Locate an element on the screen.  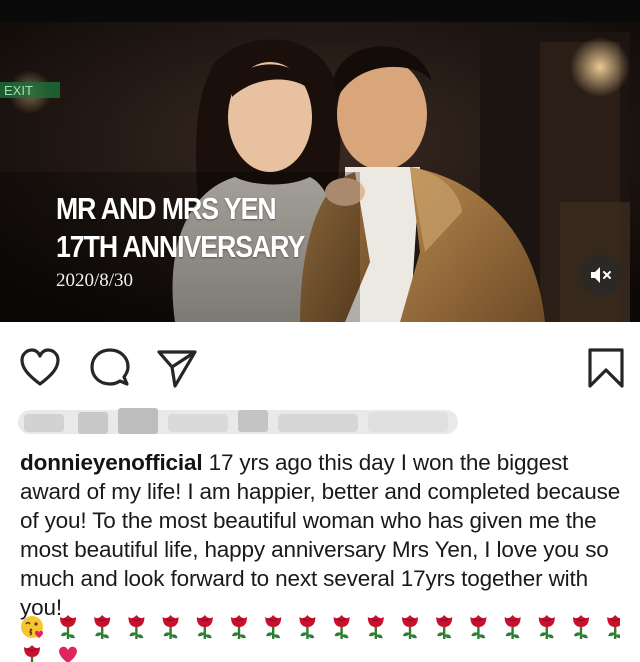
heart-icon is located at coordinates (40, 368).